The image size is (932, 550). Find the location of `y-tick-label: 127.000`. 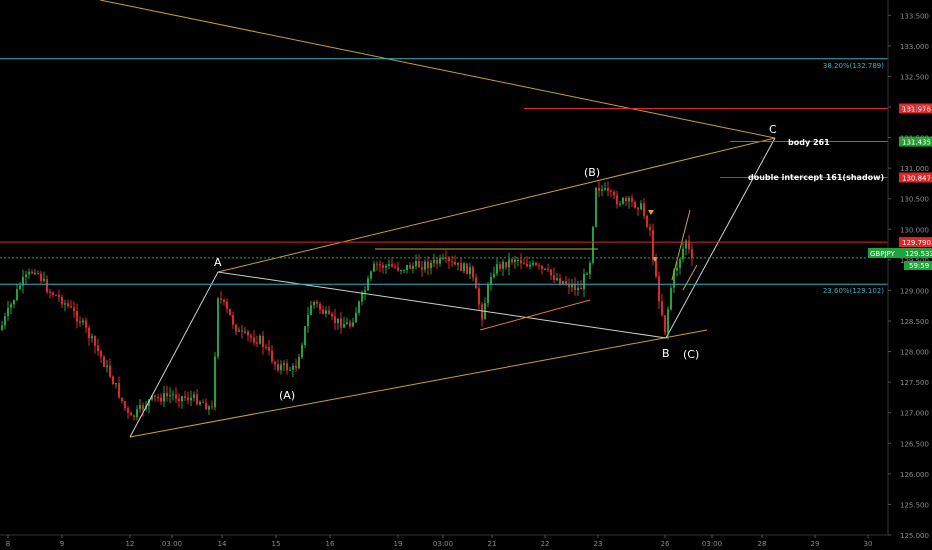

y-tick-label: 127.000 is located at coordinates (914, 414).